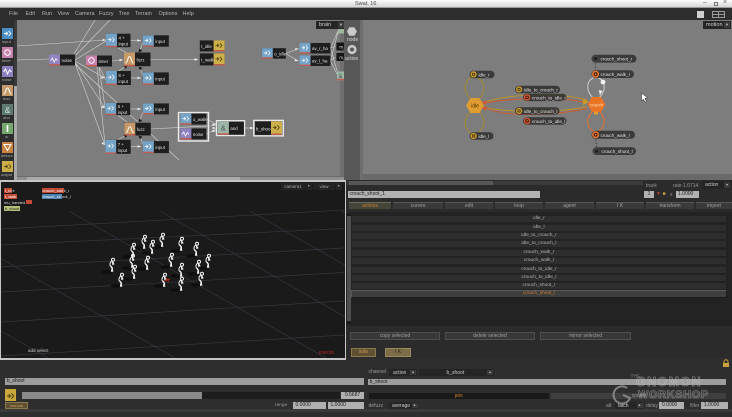 The height and width of the screenshot is (417, 732). I want to click on svg-text: idle_l, so click(484, 136).